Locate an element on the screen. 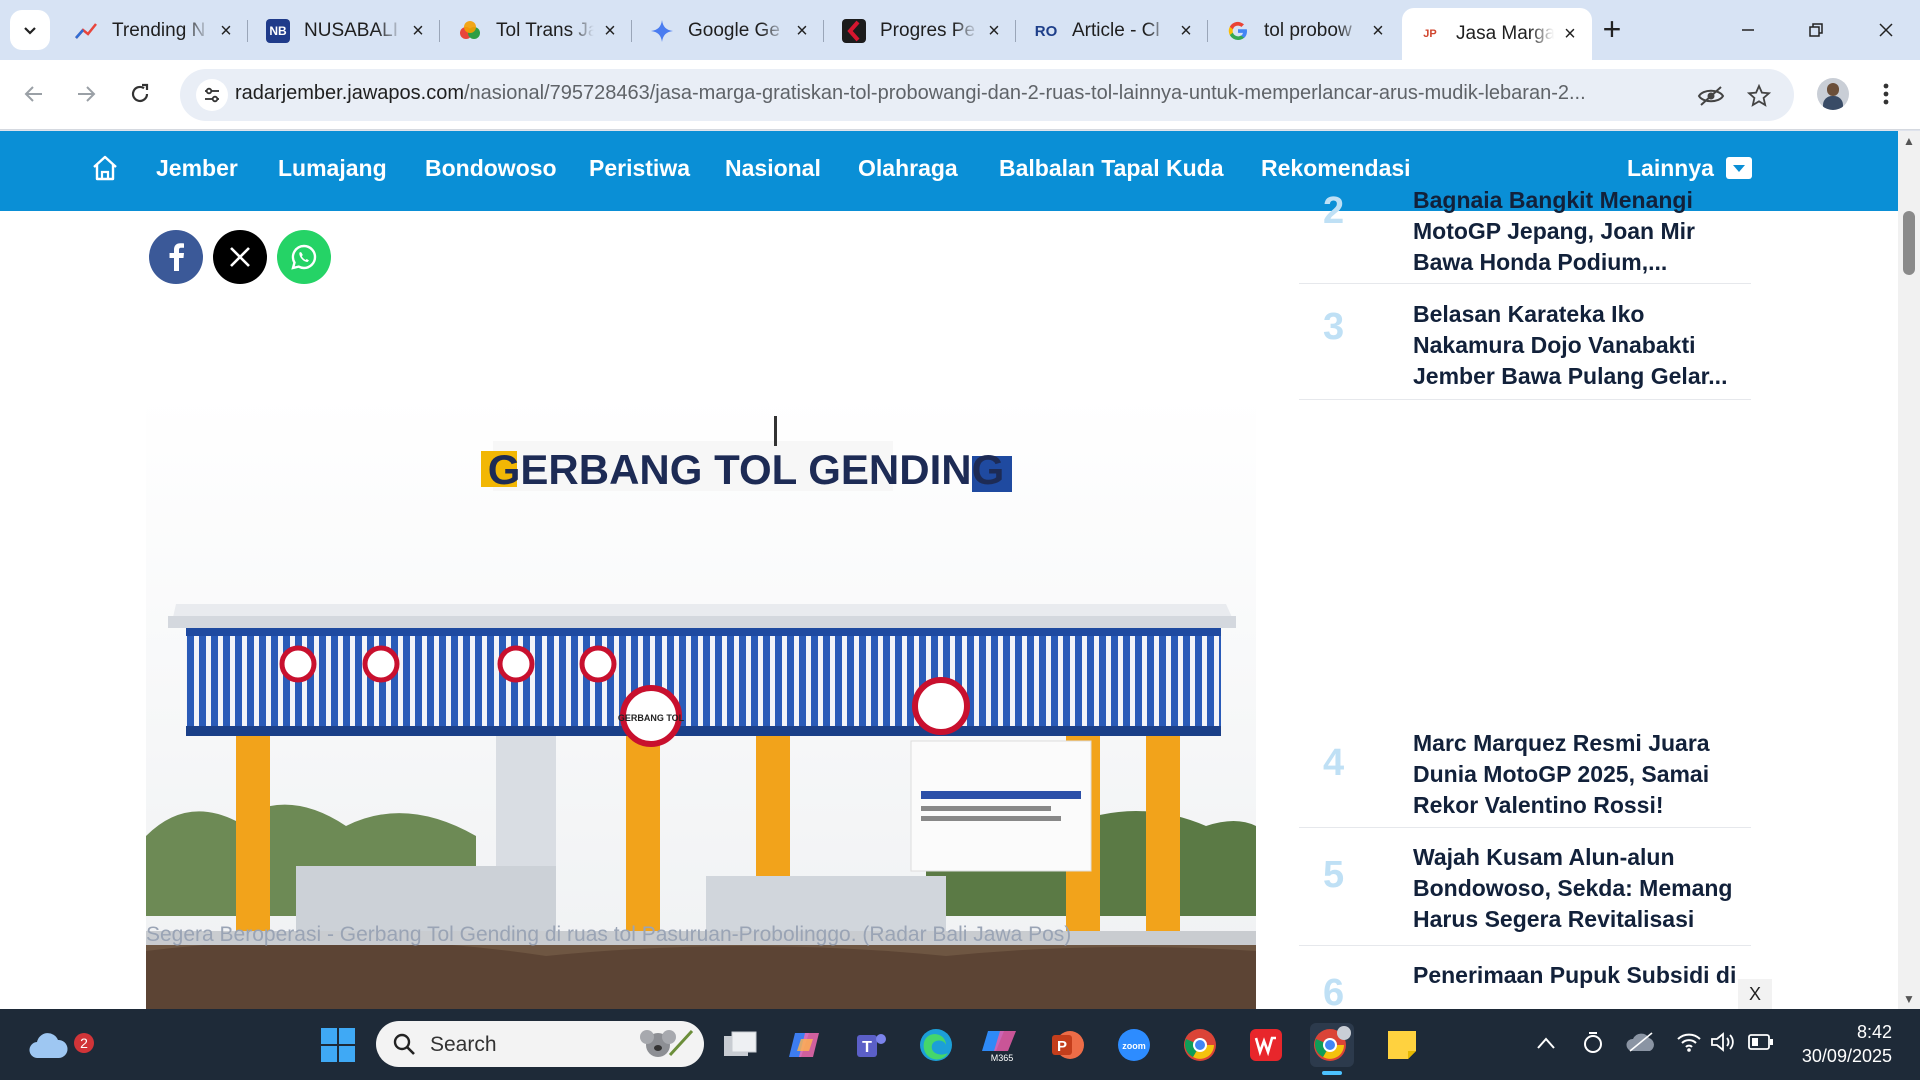 This screenshot has height=1080, width=1920. wps-app is located at coordinates (1266, 1045).